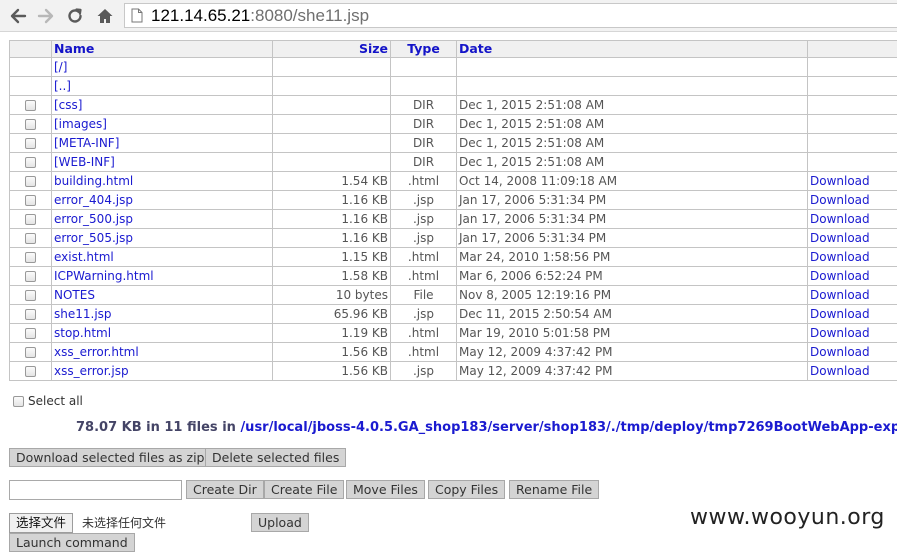 The height and width of the screenshot is (552, 897). Describe the element at coordinates (93, 181) in the screenshot. I see `file-name-link: building.html` at that location.